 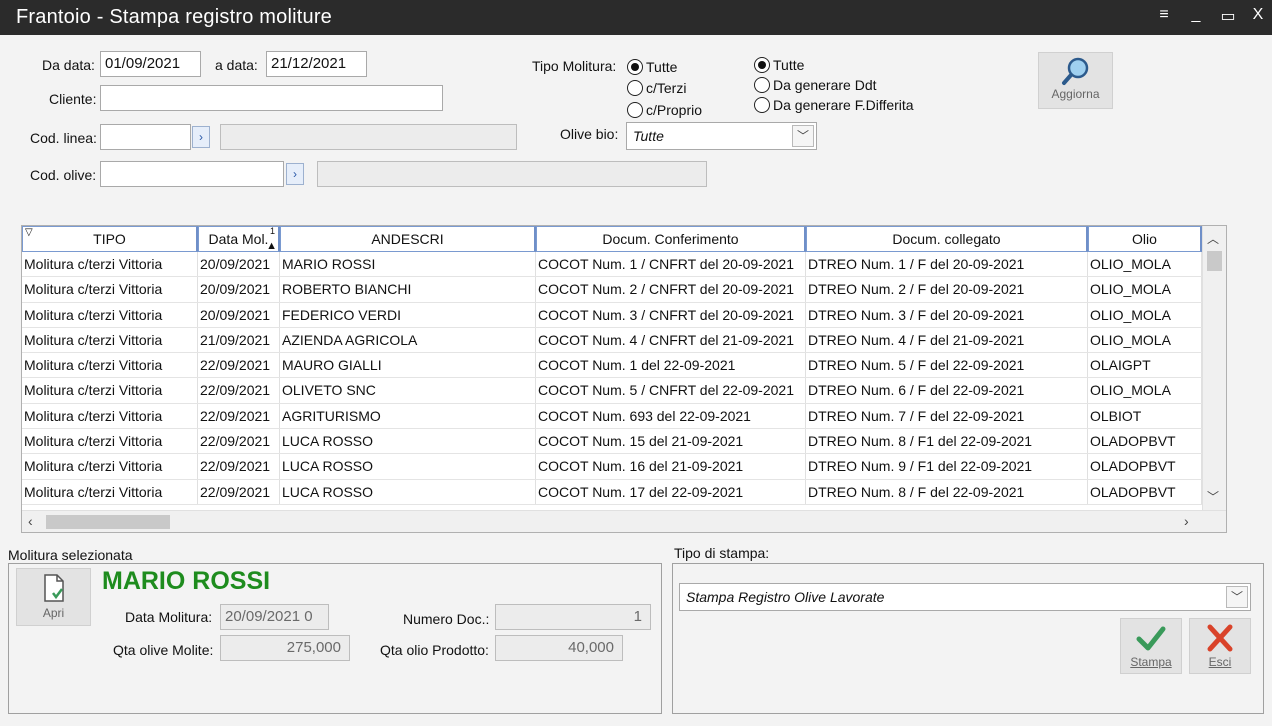 What do you see at coordinates (63, 138) in the screenshot?
I see `cod-linea-label: Cod. linea:` at bounding box center [63, 138].